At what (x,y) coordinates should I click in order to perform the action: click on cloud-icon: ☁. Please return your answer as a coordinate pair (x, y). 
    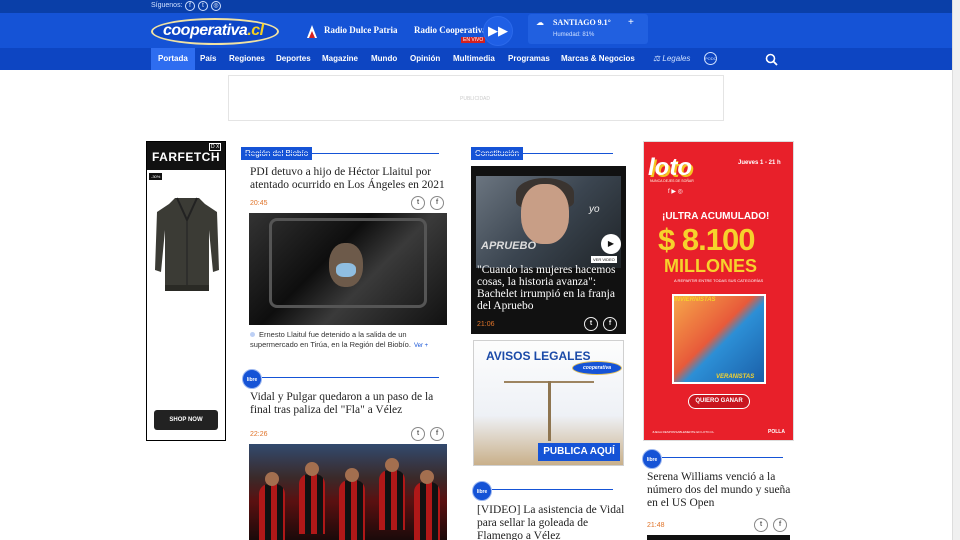
    Looking at the image, I should click on (540, 22).